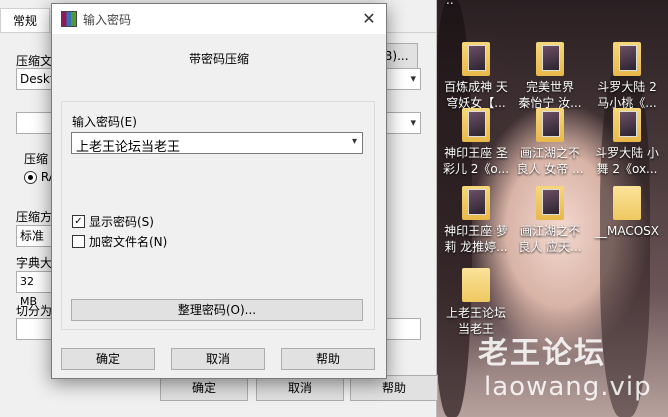 The image size is (668, 417). I want to click on dictionary-label: 字典大, so click(34, 263).